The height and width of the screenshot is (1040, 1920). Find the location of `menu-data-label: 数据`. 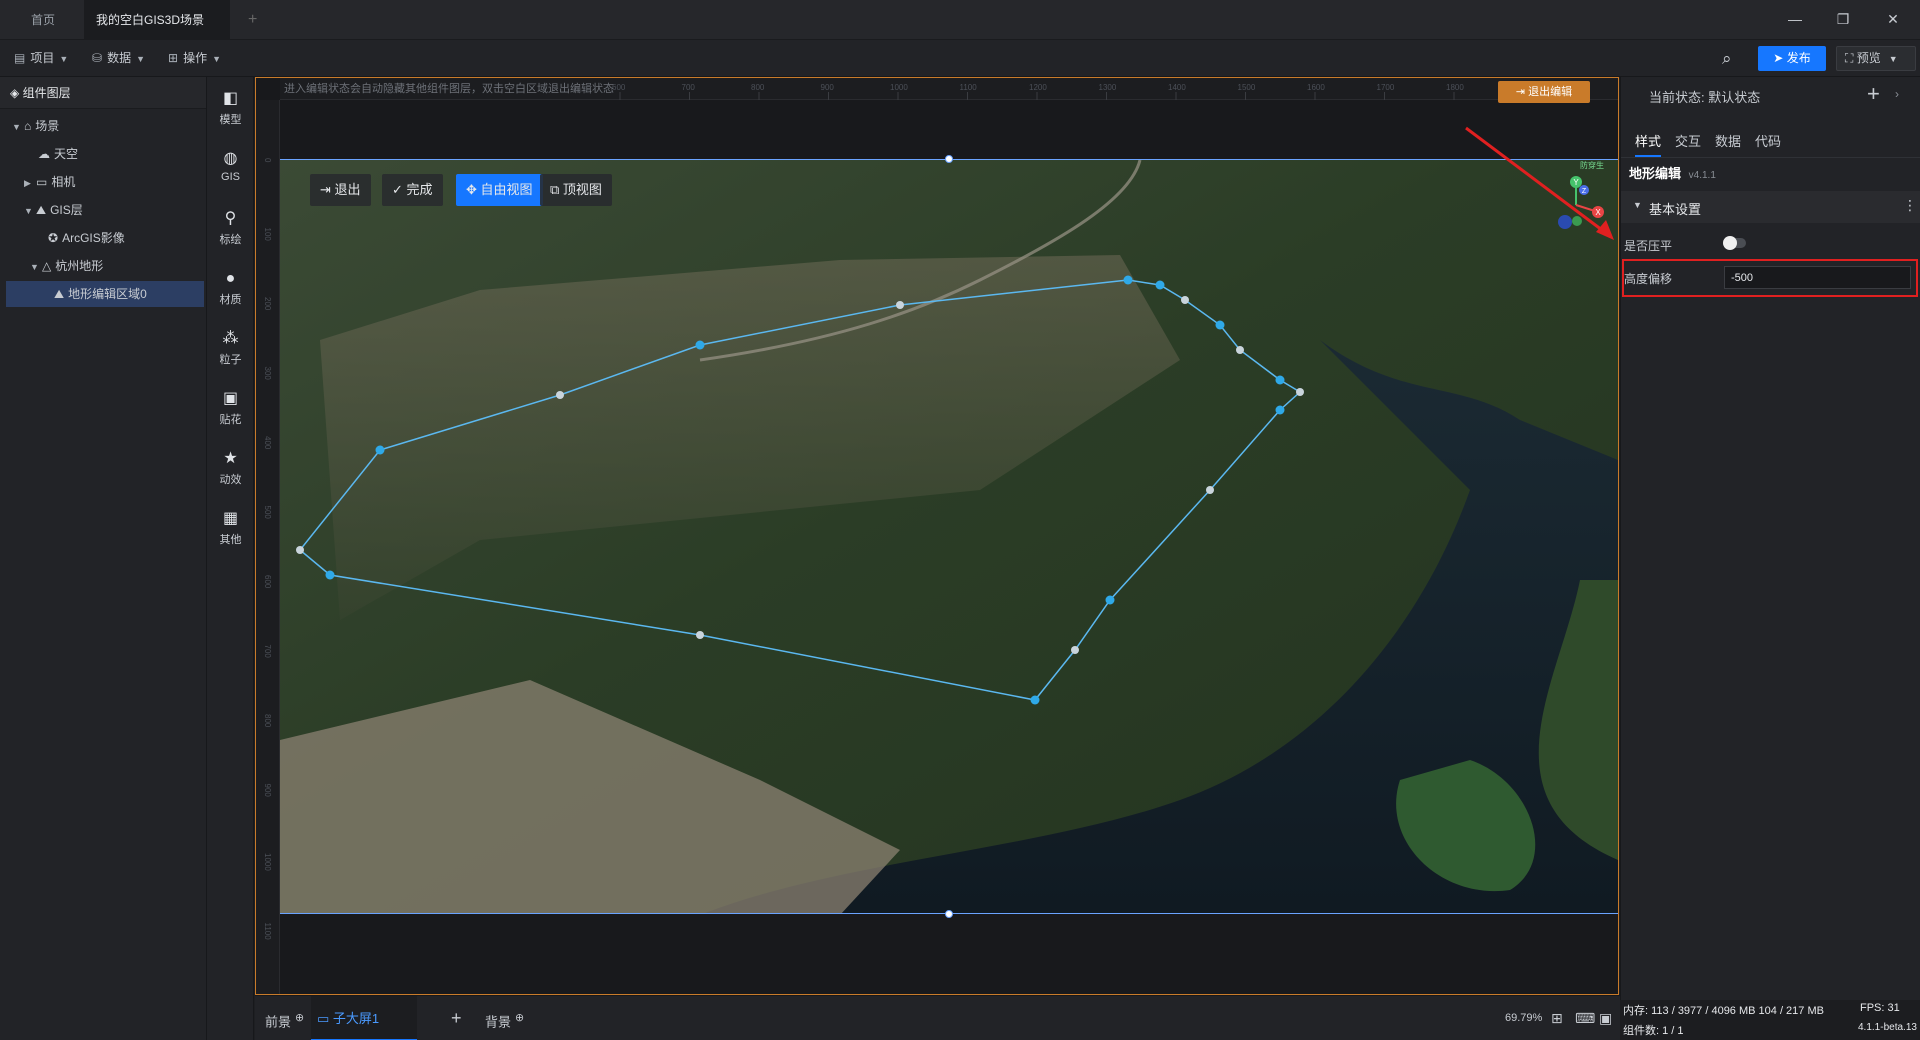

menu-data-label: 数据 is located at coordinates (119, 58).